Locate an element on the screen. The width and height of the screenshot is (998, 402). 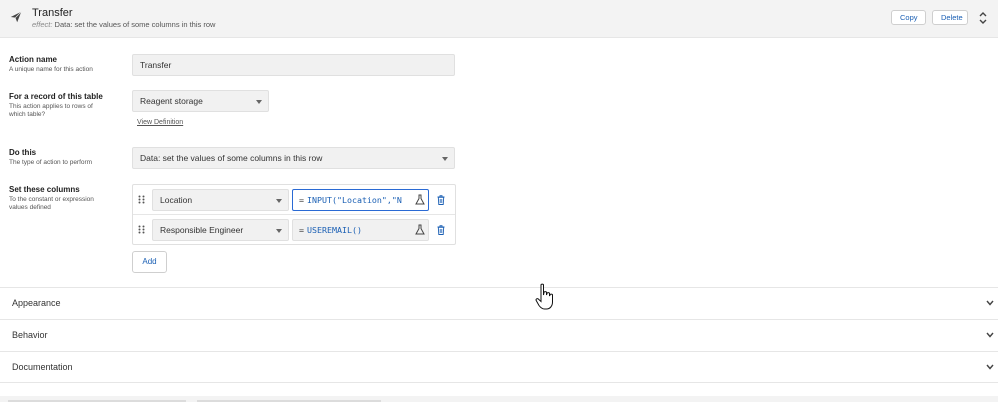
expression-text: USEREMAIL() is located at coordinates (334, 230).